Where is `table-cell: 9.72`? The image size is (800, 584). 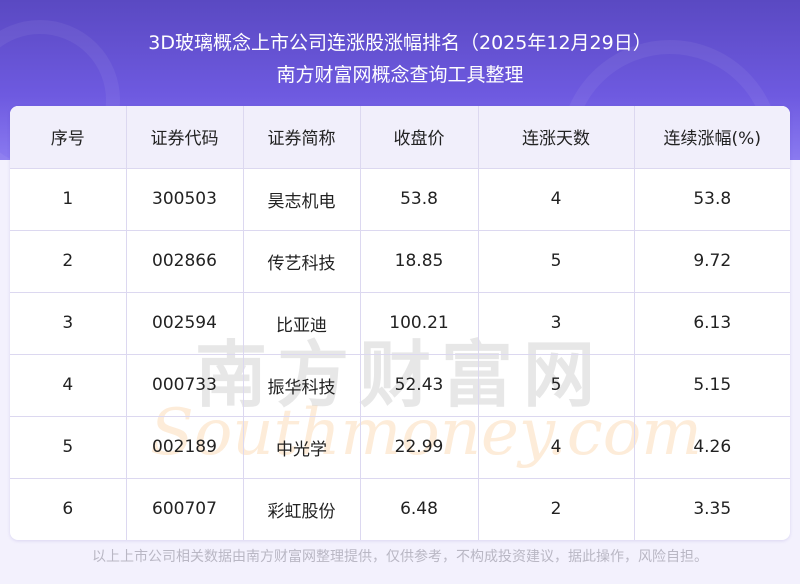
table-cell: 9.72 is located at coordinates (712, 261).